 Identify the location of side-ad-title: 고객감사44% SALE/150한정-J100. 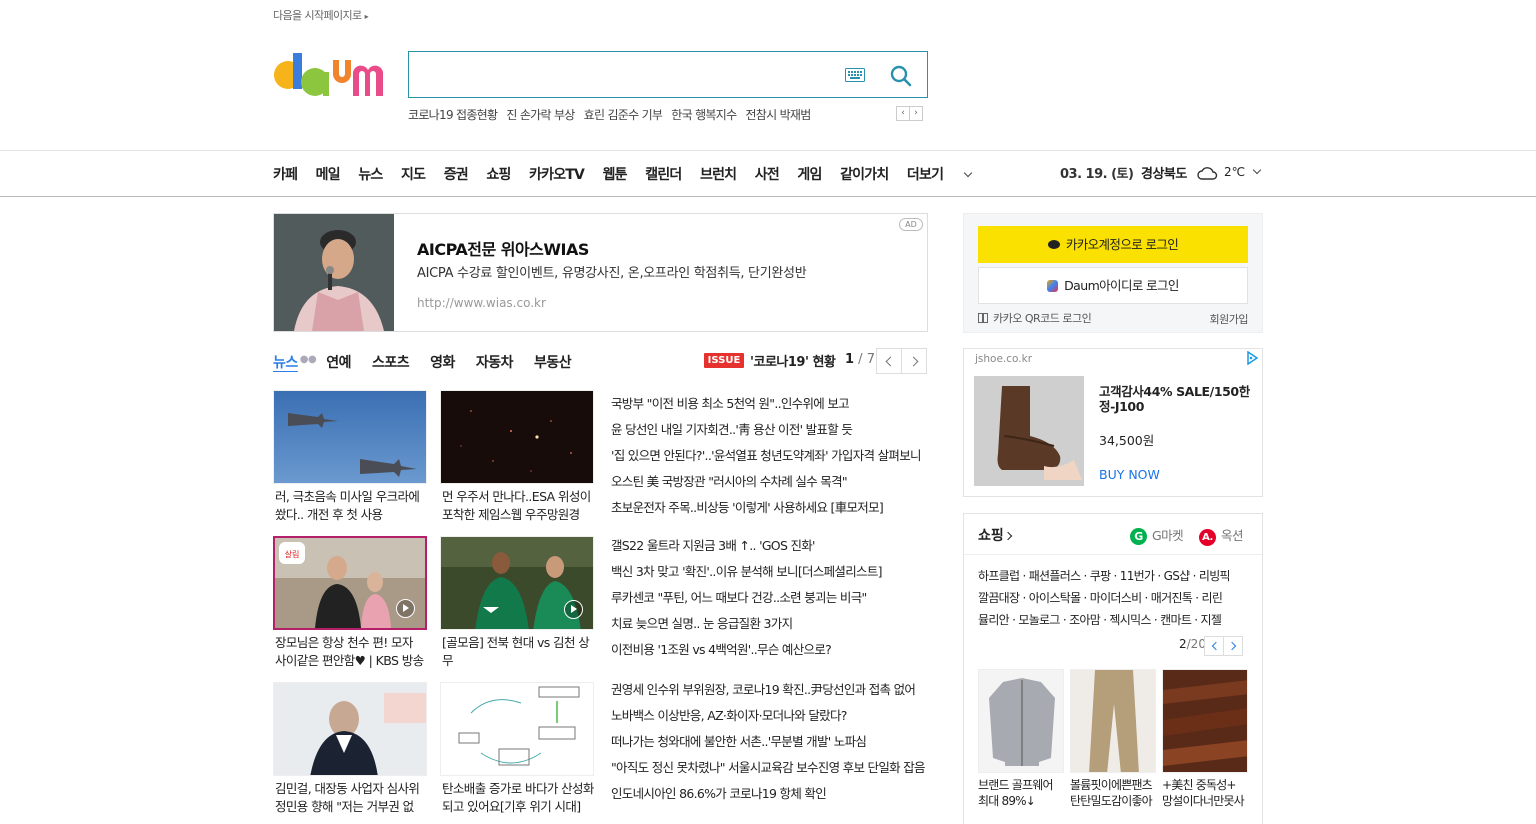
(1176, 399).